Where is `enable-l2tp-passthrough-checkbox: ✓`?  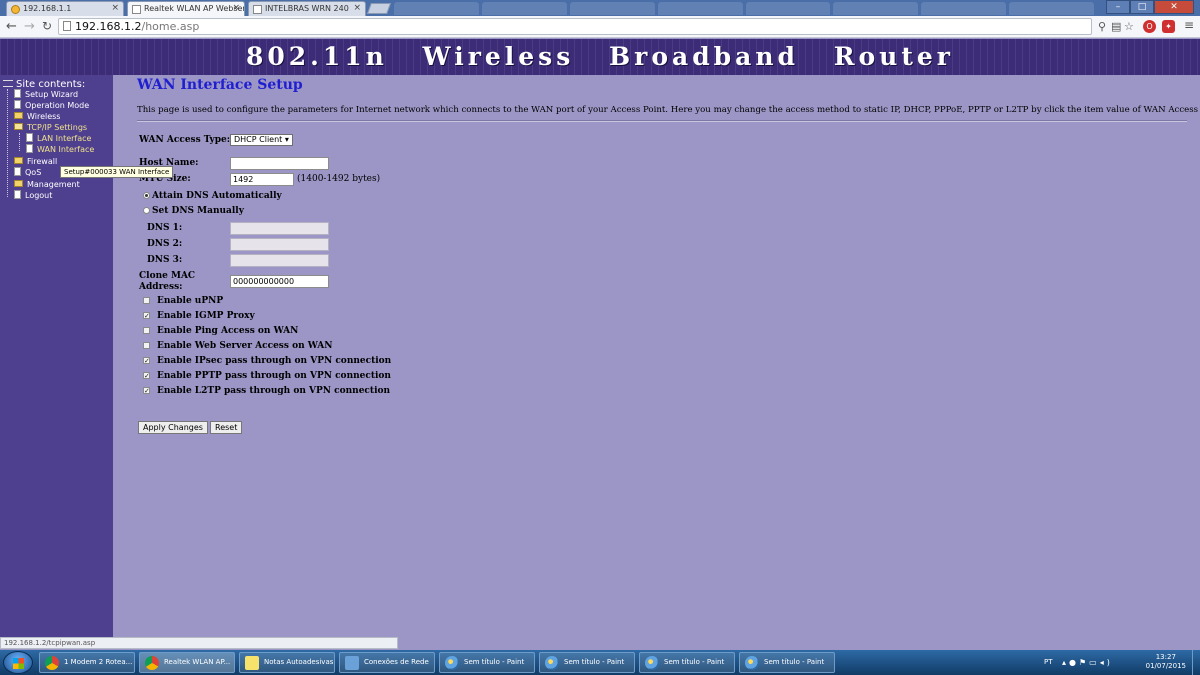 enable-l2tp-passthrough-checkbox: ✓ is located at coordinates (146, 391).